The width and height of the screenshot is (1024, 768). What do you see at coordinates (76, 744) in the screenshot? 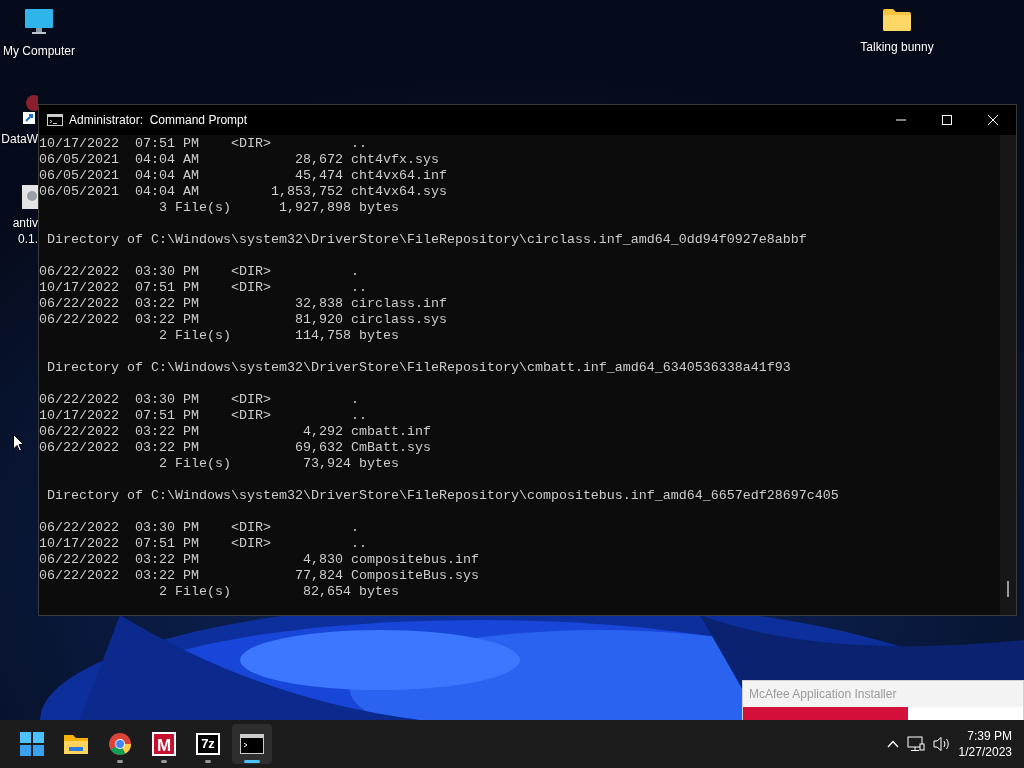
I see `folder-icon` at bounding box center [76, 744].